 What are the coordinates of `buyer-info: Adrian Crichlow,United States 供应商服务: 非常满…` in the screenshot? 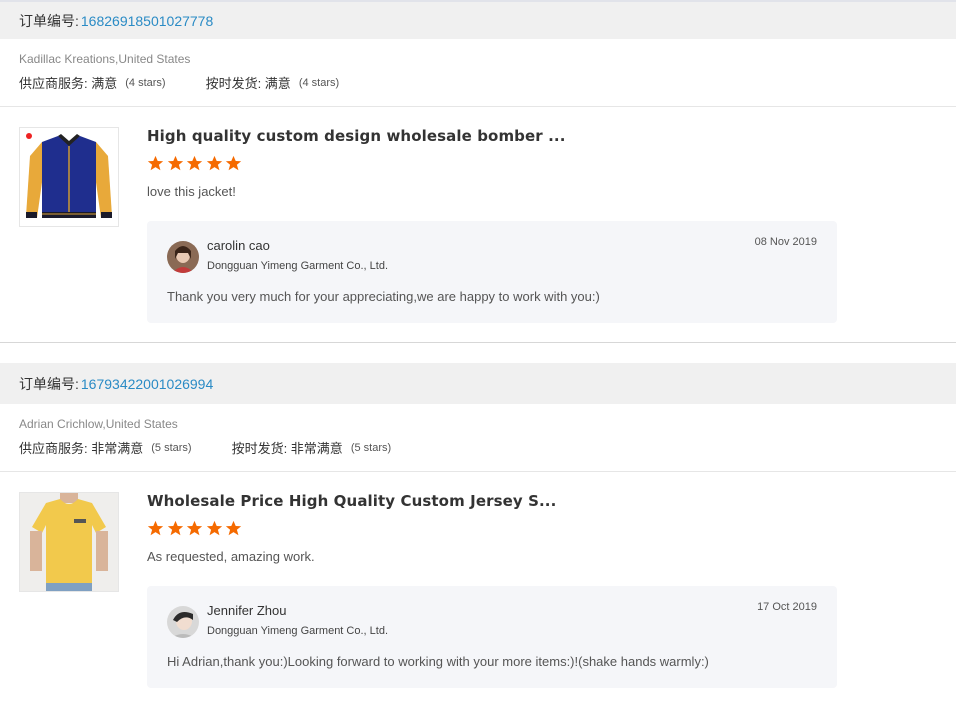 It's located at (478, 438).